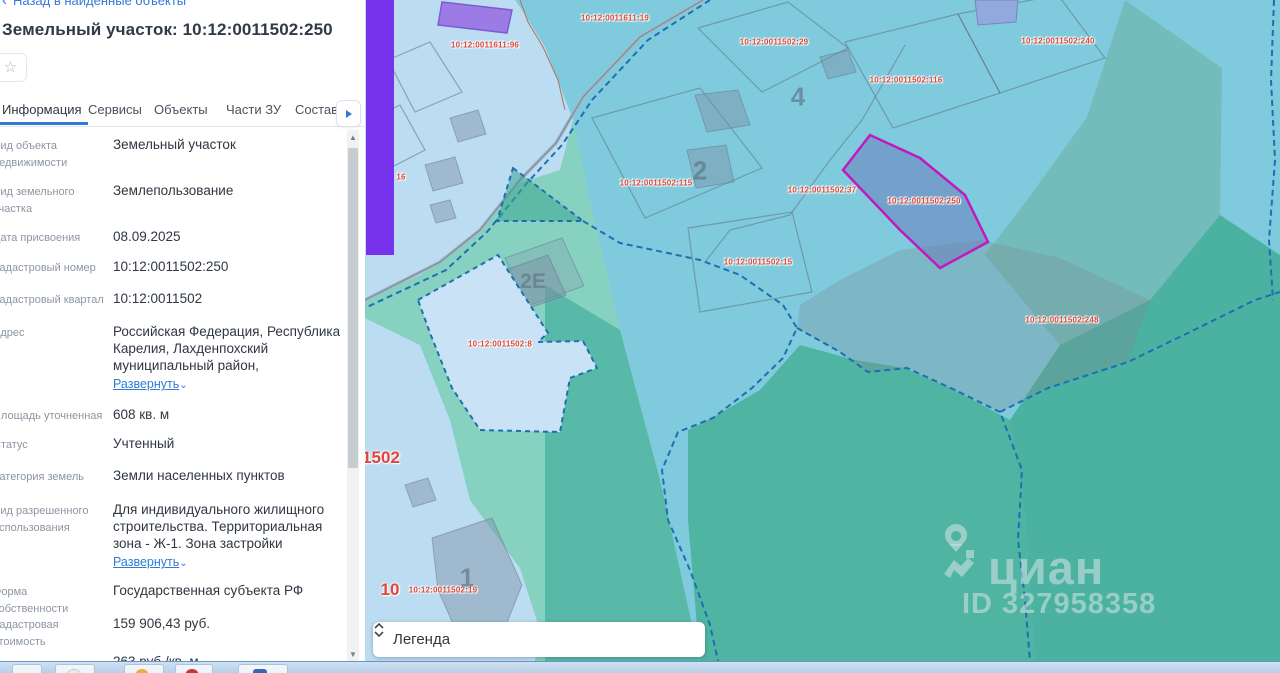 The height and width of the screenshot is (673, 1280). I want to click on field-value: 608 кв. м, so click(141, 414).